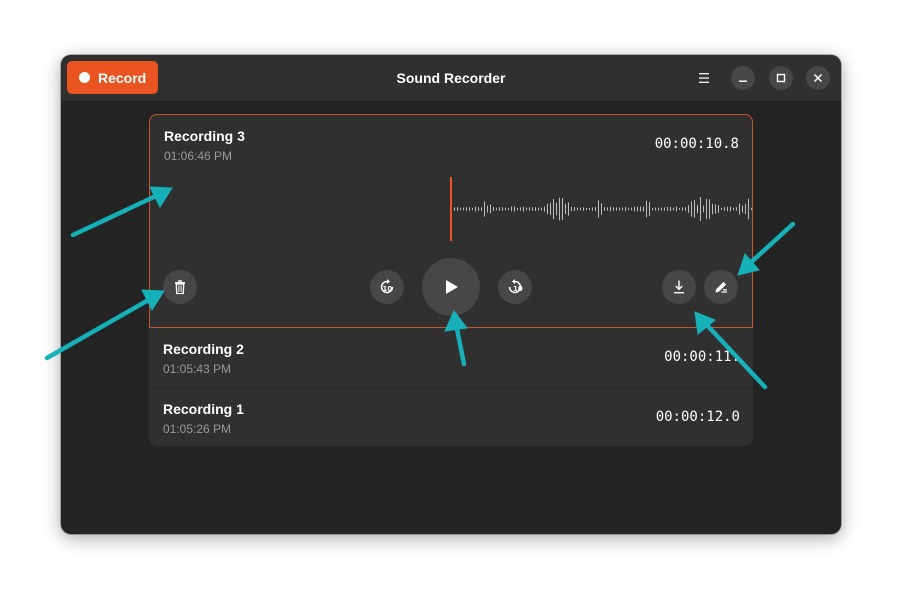  I want to click on play-button, so click(451, 287).